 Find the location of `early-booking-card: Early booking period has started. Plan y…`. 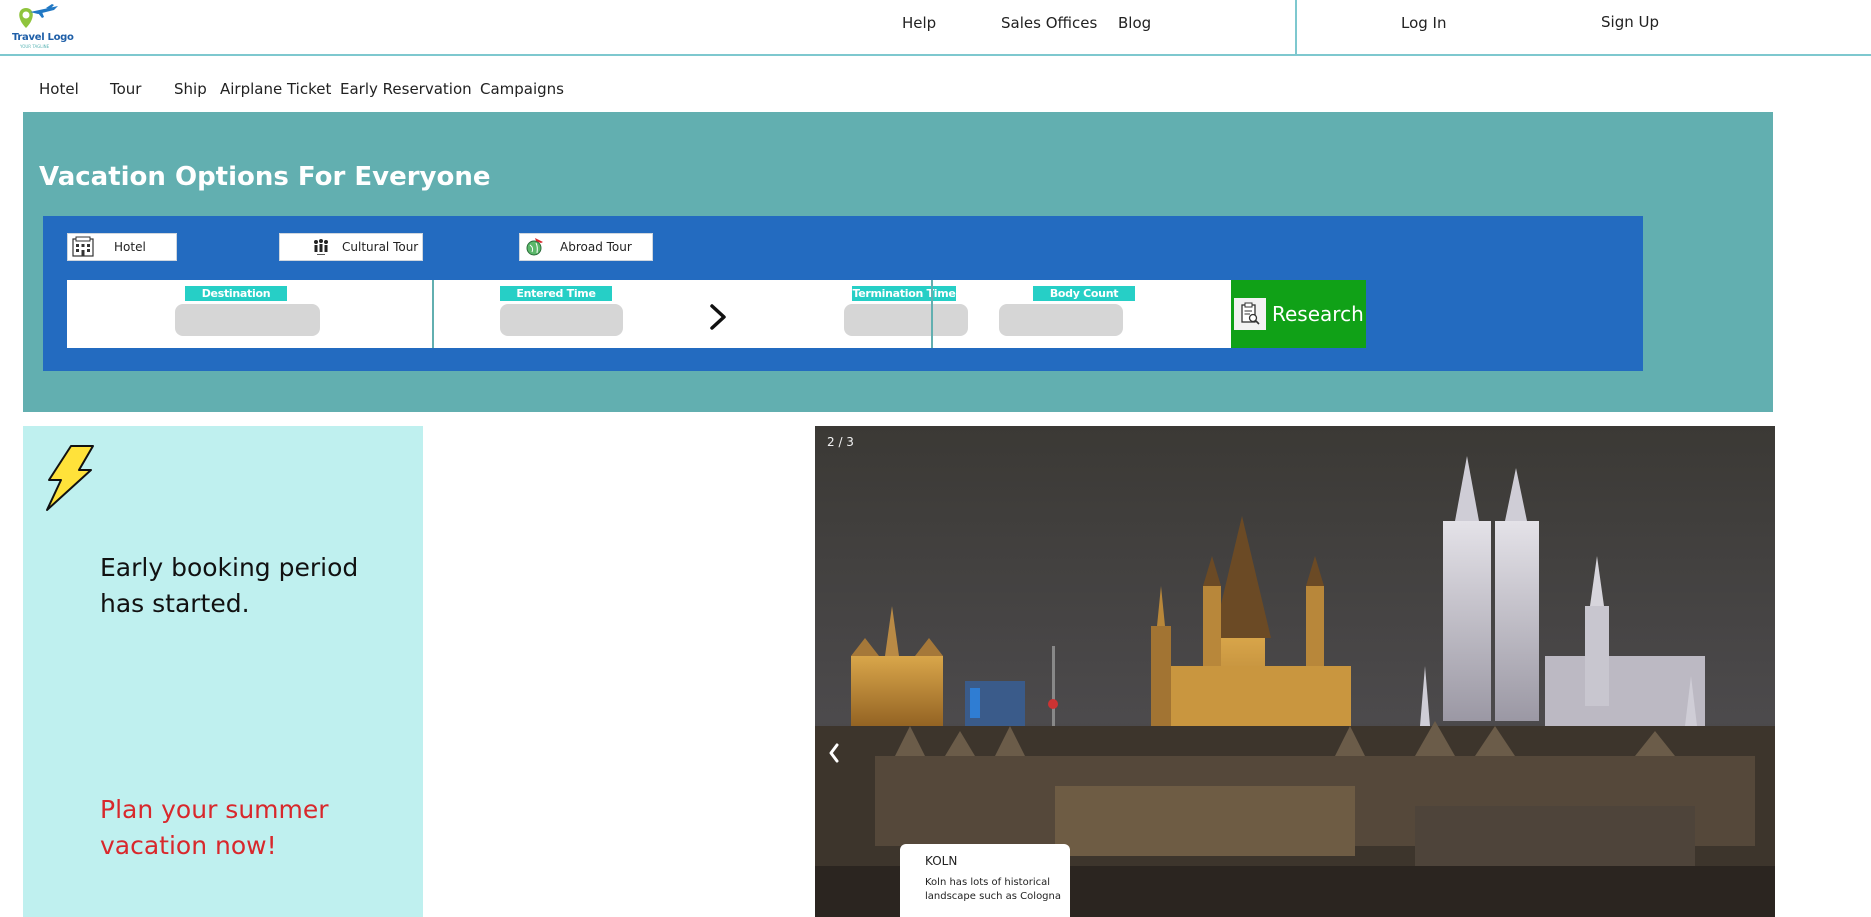

early-booking-card: Early booking period has started. Plan y… is located at coordinates (223, 671).